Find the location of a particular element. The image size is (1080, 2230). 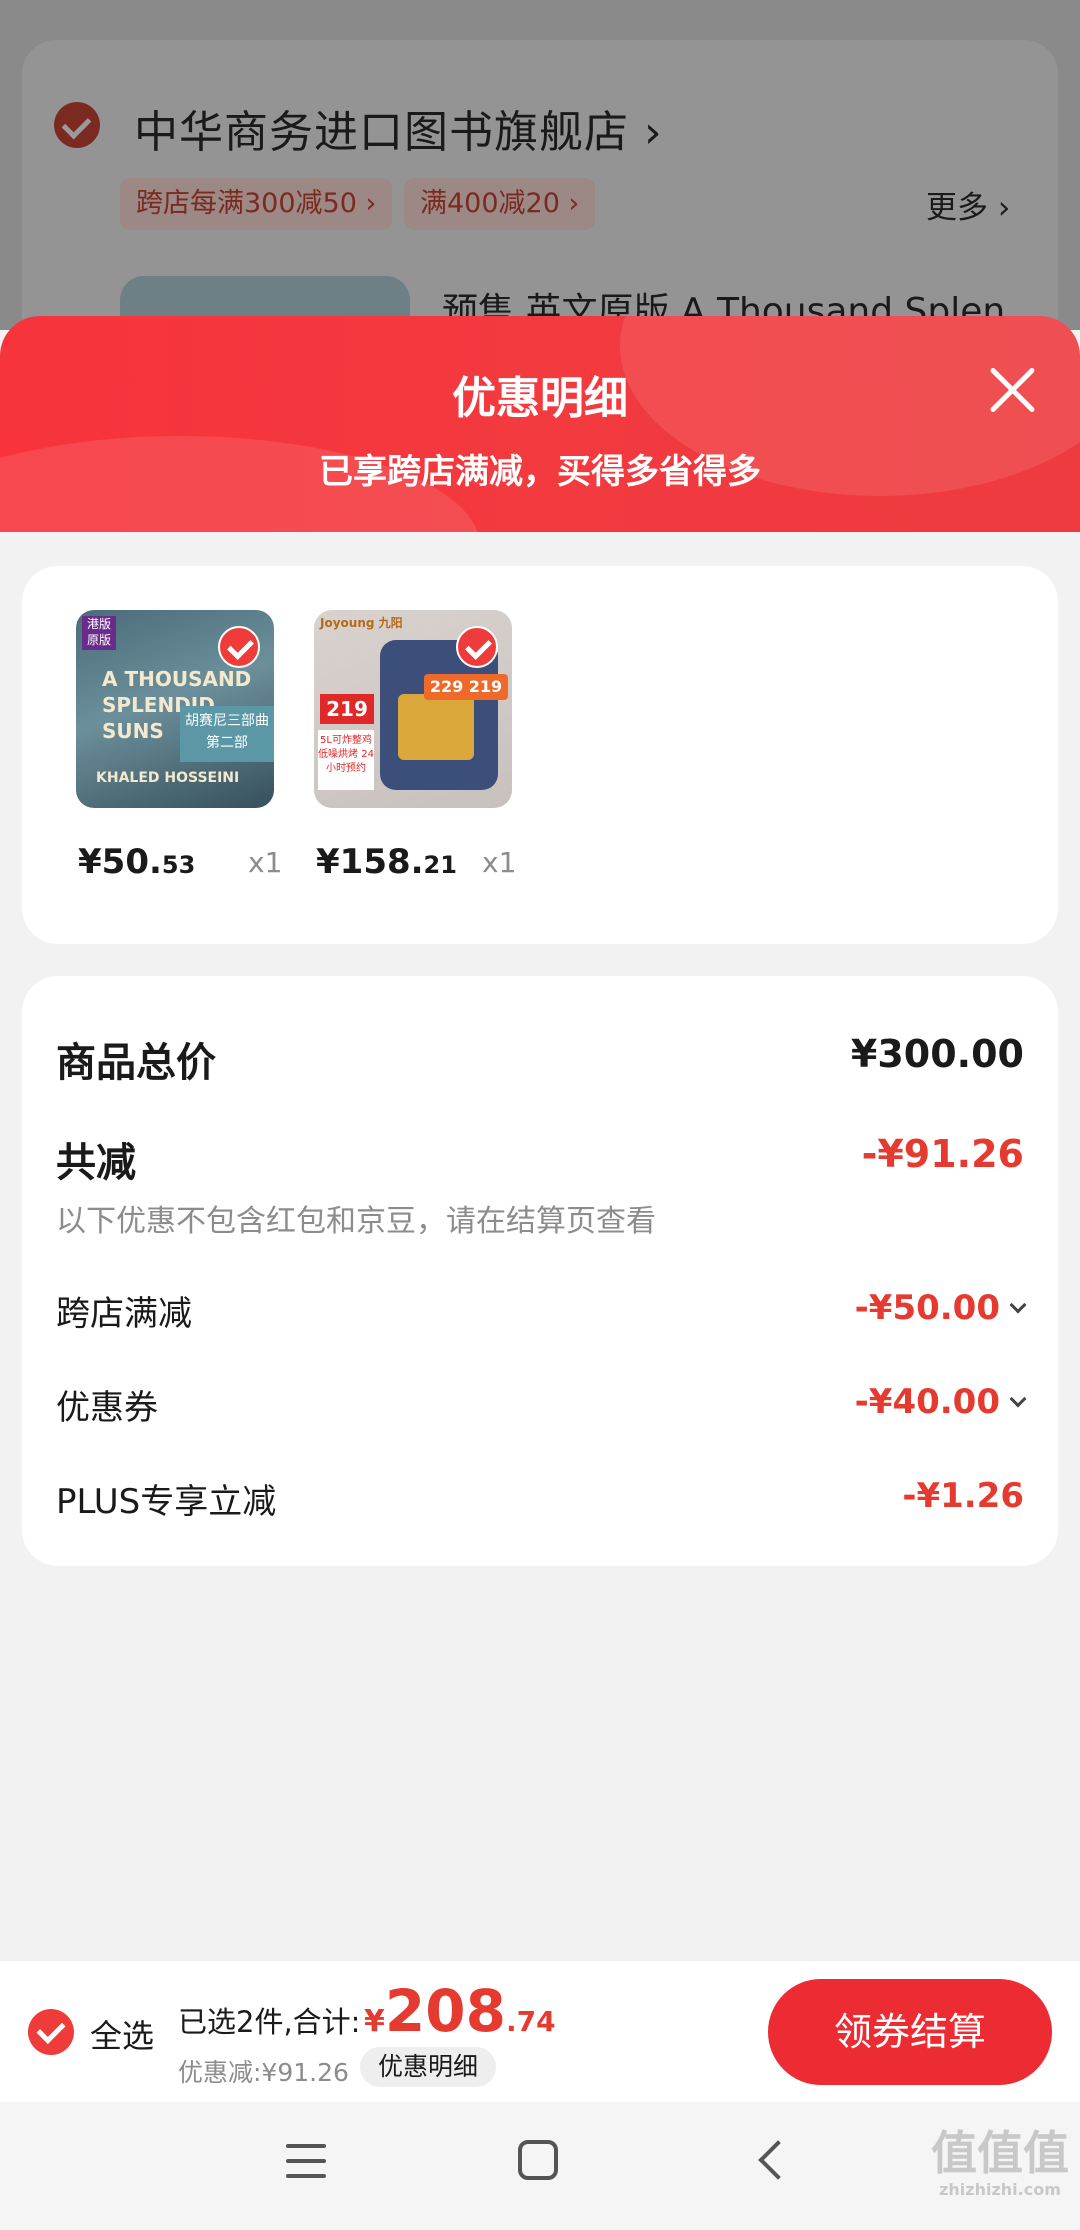

watermark: 值值值 zhizhizhi.com is located at coordinates (1000, 2162).